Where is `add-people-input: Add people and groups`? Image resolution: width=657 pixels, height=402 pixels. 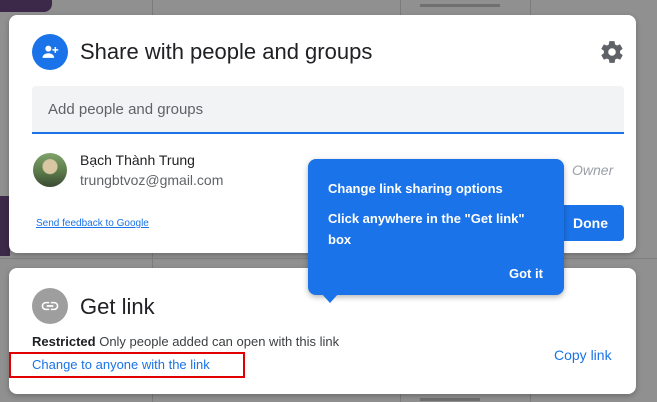 add-people-input: Add people and groups is located at coordinates (328, 110).